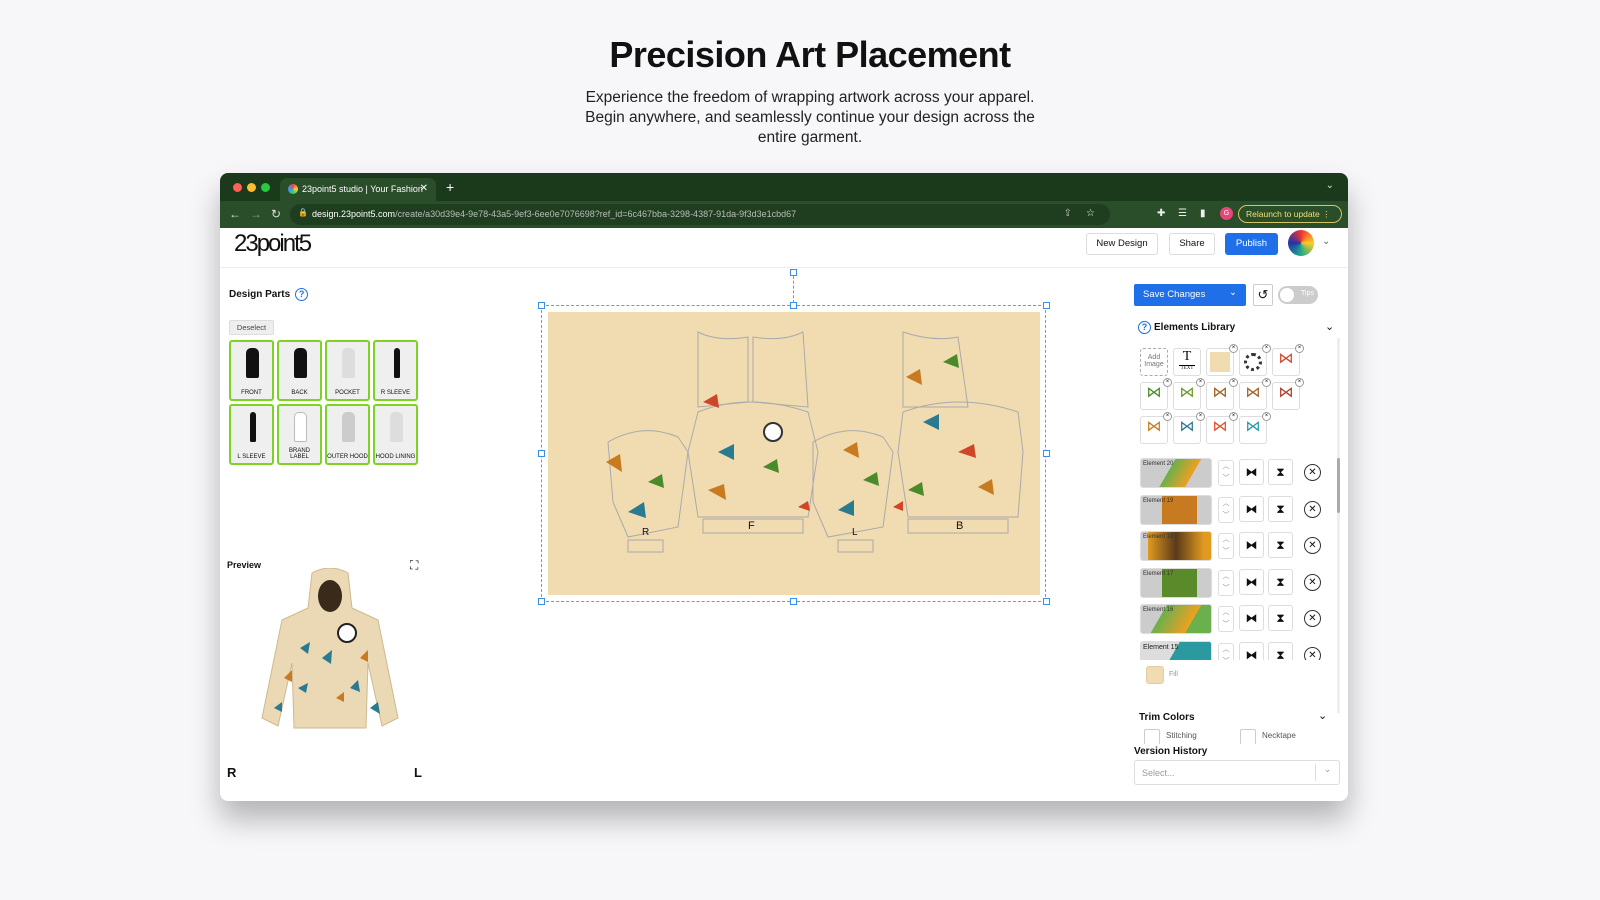  I want to click on part-front: FRONT, so click(251, 370).